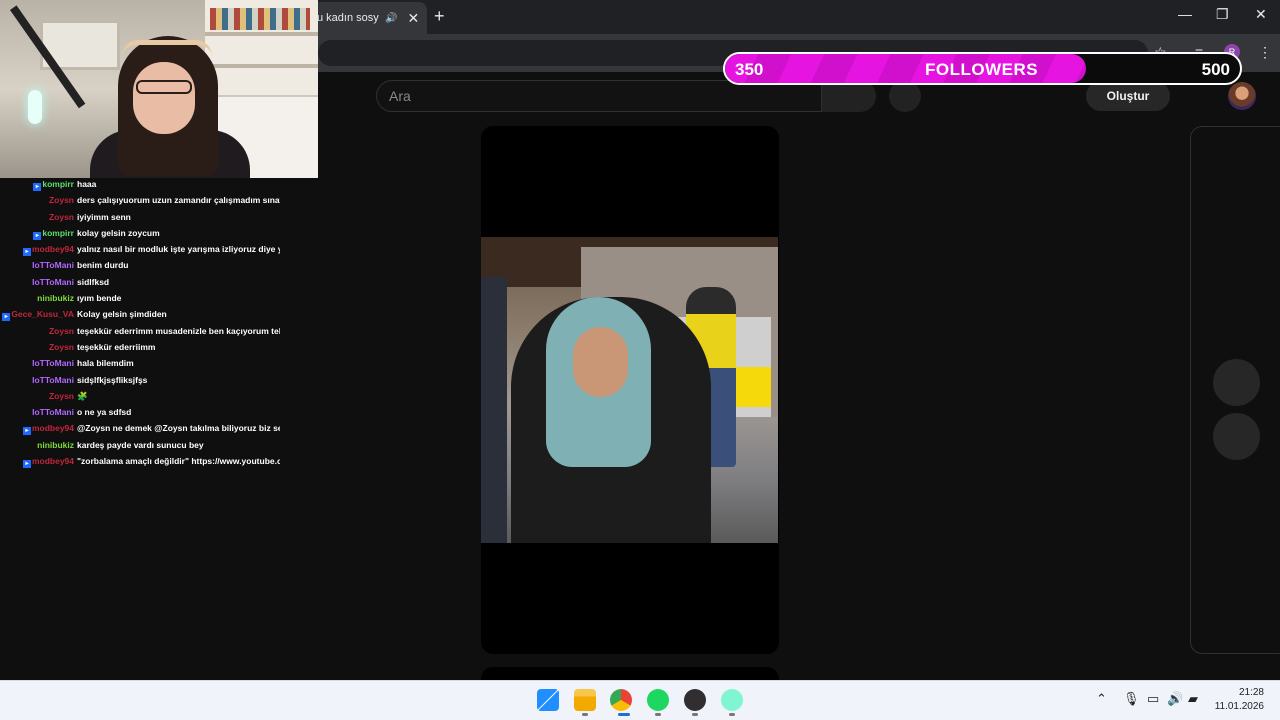 This screenshot has height=720, width=1280. Describe the element at coordinates (1242, 96) in the screenshot. I see `avatar` at that location.